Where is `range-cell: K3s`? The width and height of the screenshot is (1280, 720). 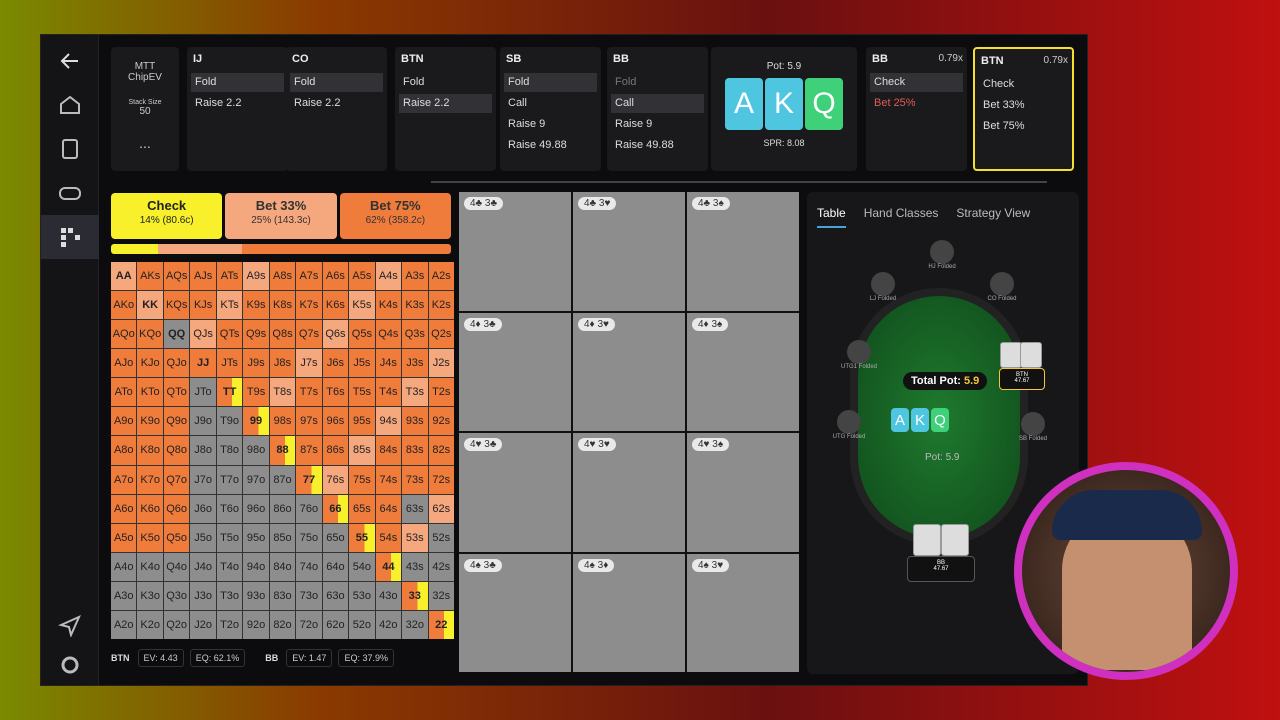
range-cell: K3s is located at coordinates (415, 305).